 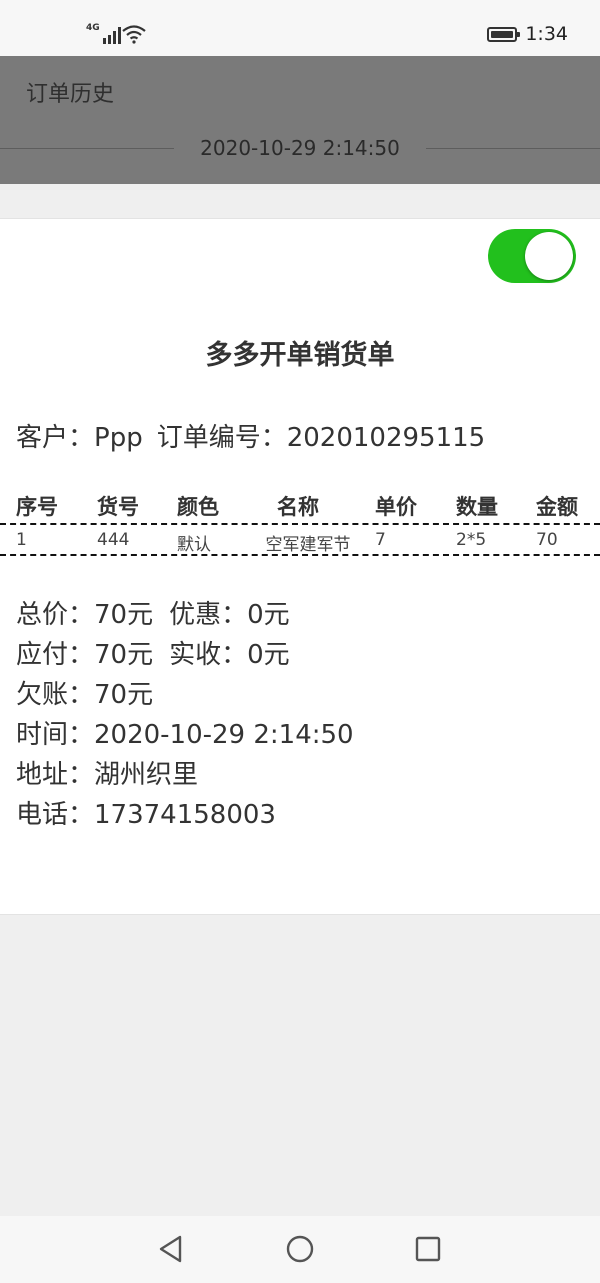 I want to click on address: 地址：湖州织里, so click(x=107, y=775).